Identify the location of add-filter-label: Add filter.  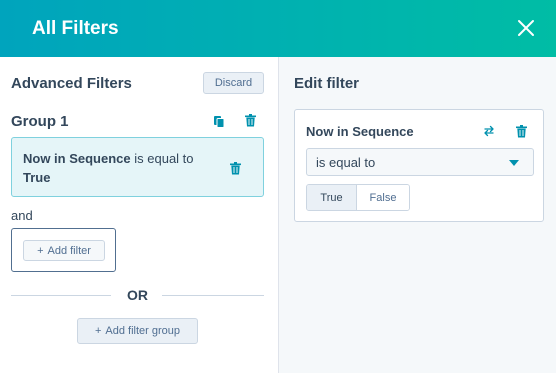
(69, 250).